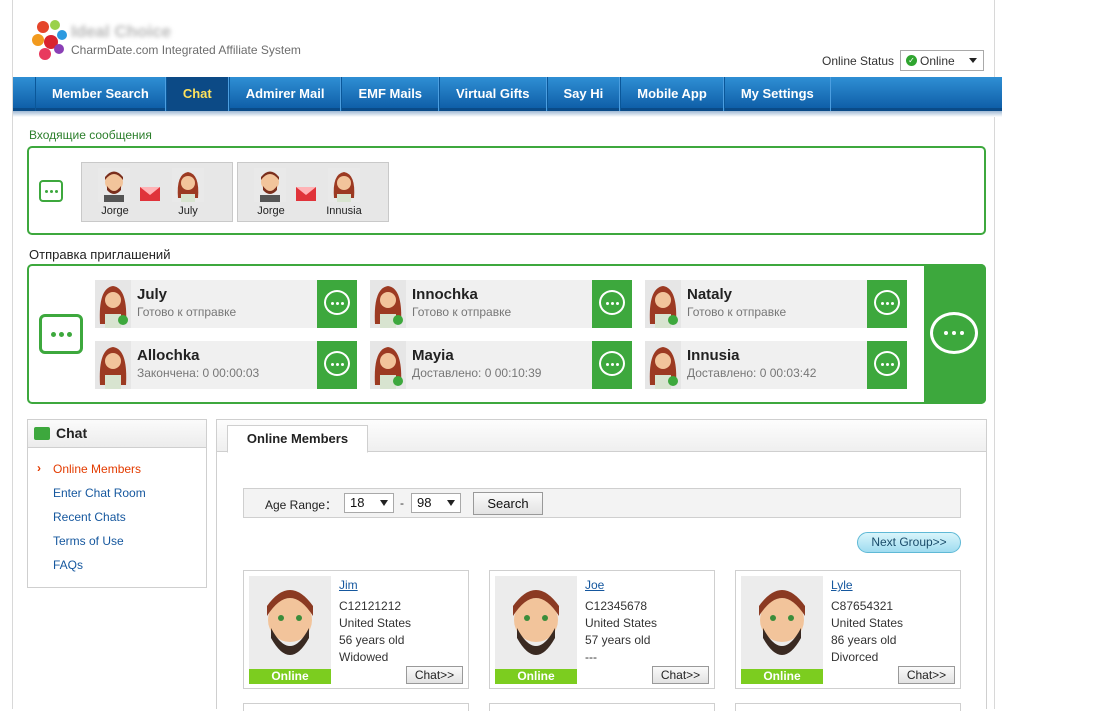 The height and width of the screenshot is (711, 1109). Describe the element at coordinates (776, 365) in the screenshot. I see `invitation-card: Innusia Доставлено: 0 00:03:42` at that location.